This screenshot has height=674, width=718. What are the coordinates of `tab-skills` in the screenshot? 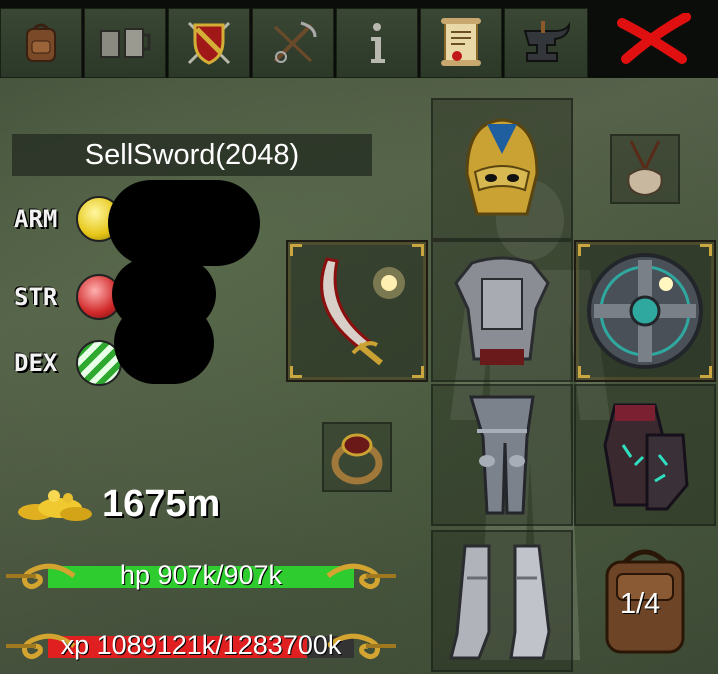 It's located at (293, 43).